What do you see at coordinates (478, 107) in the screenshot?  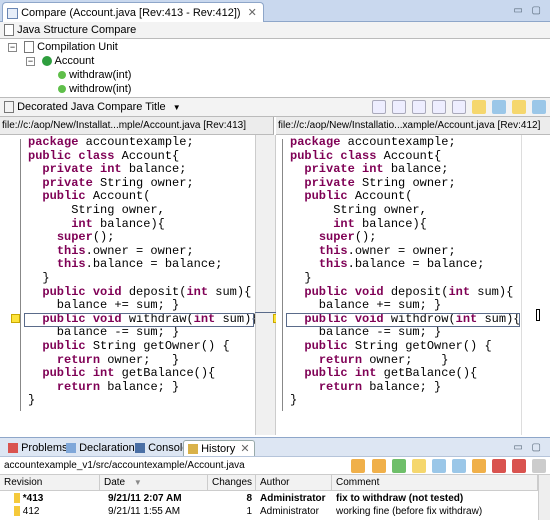 I see `ignore-whitespace-icon` at bounding box center [478, 107].